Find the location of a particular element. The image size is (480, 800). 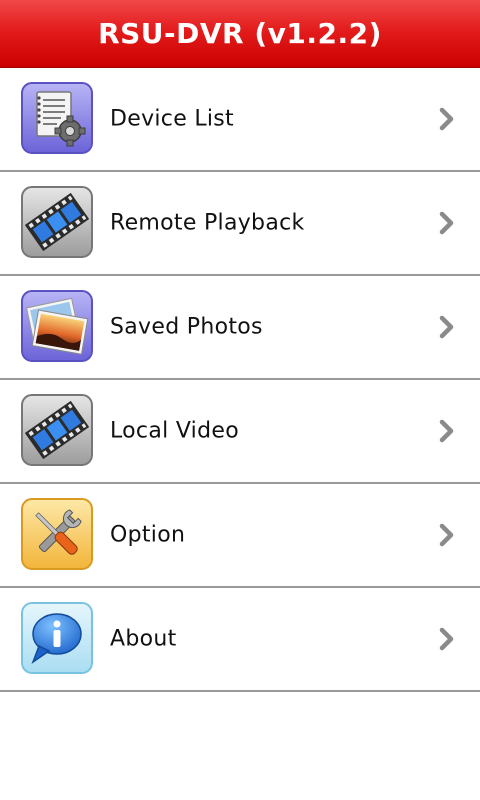

tools-icon is located at coordinates (57, 534).